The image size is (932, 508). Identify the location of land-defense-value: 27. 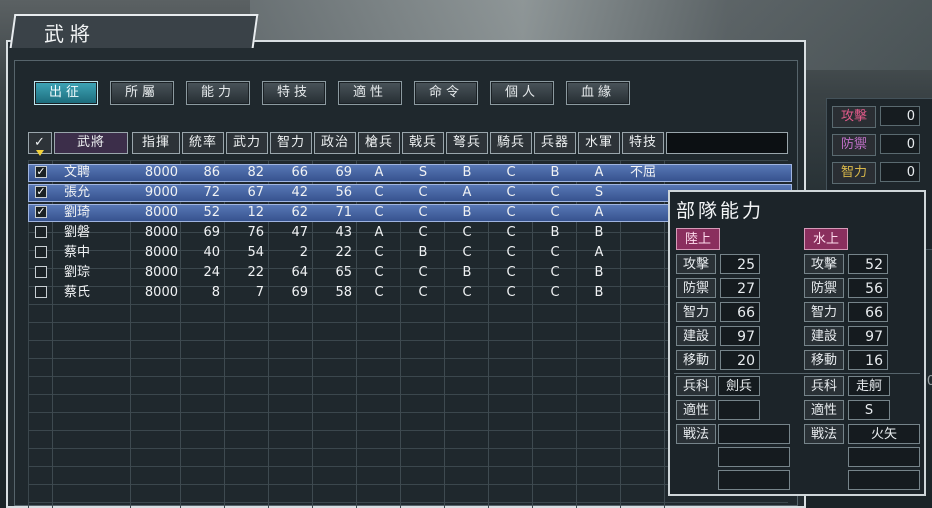
(740, 288).